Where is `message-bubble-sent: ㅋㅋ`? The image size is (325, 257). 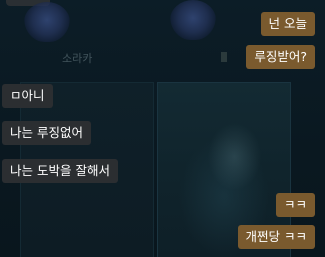 message-bubble-sent: ㅋㅋ is located at coordinates (295, 205).